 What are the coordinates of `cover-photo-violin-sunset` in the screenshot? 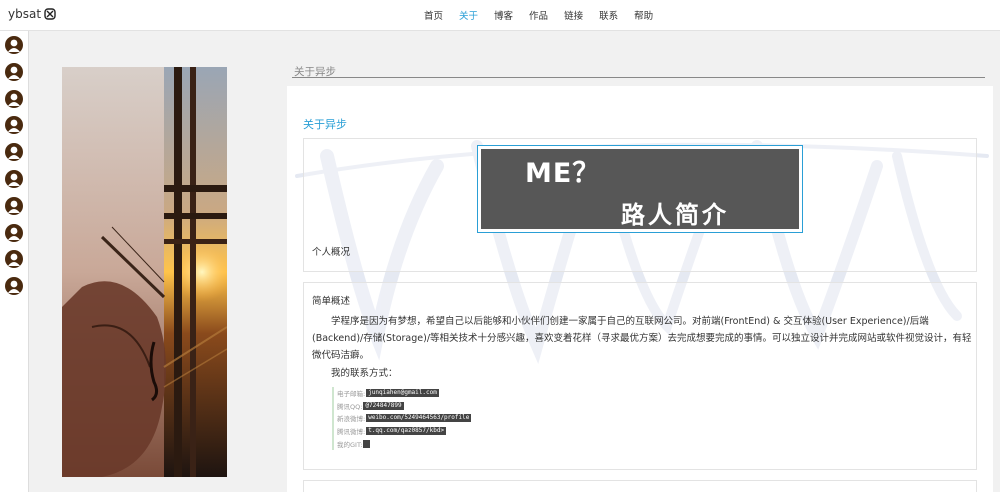 It's located at (144, 272).